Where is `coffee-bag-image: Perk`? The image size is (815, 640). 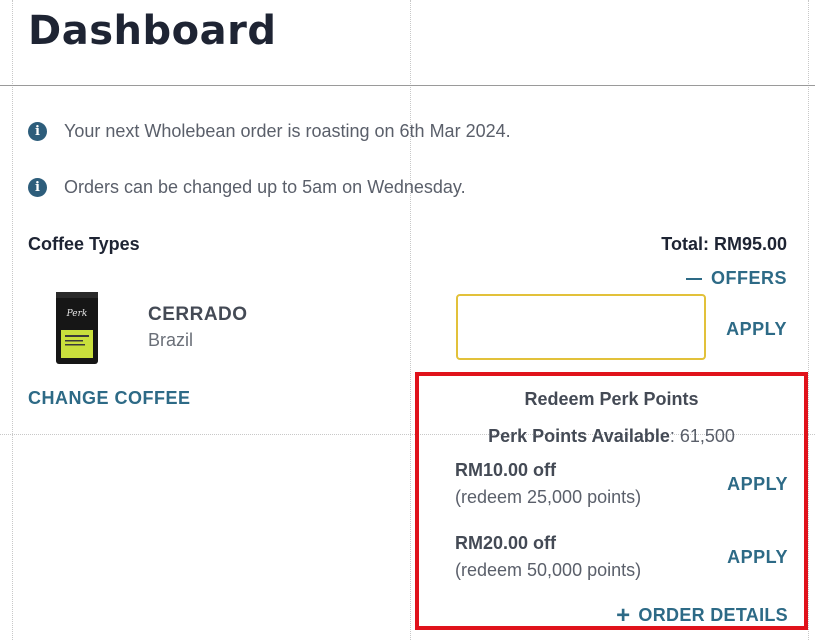
coffee-bag-image: Perk is located at coordinates (77, 328).